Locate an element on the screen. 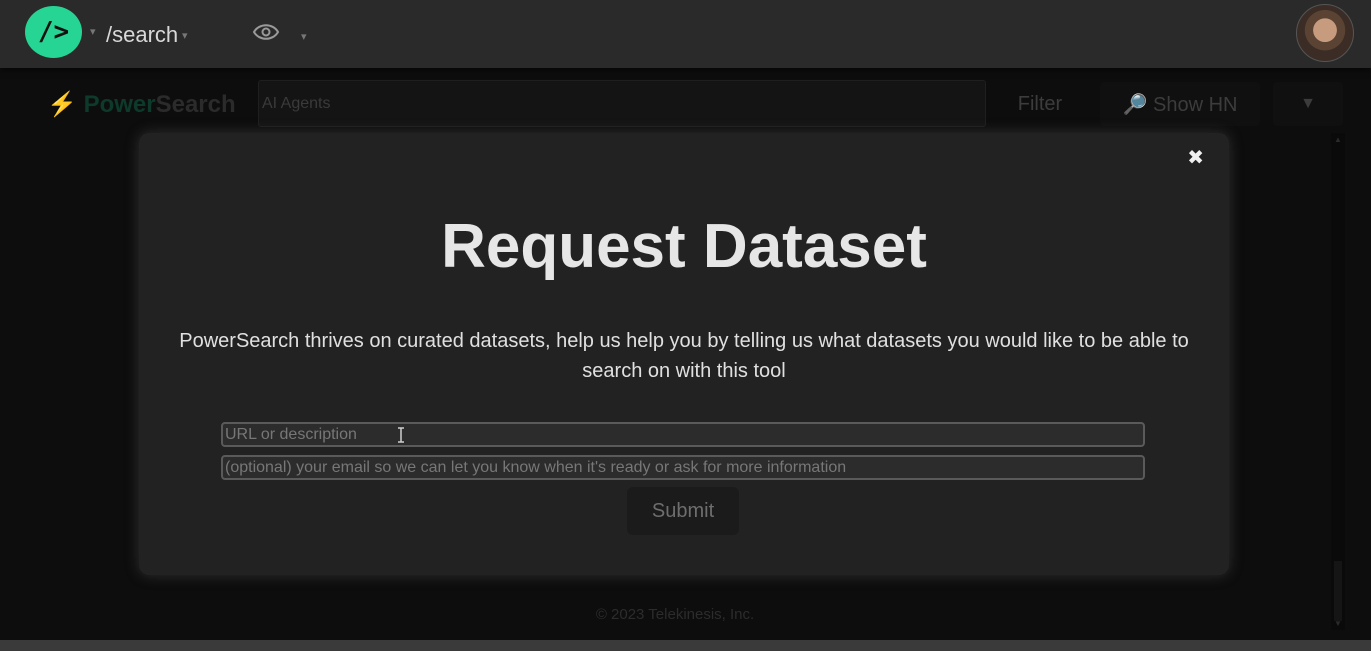 This screenshot has width=1371, height=651. submit-button: Submit is located at coordinates (683, 511).